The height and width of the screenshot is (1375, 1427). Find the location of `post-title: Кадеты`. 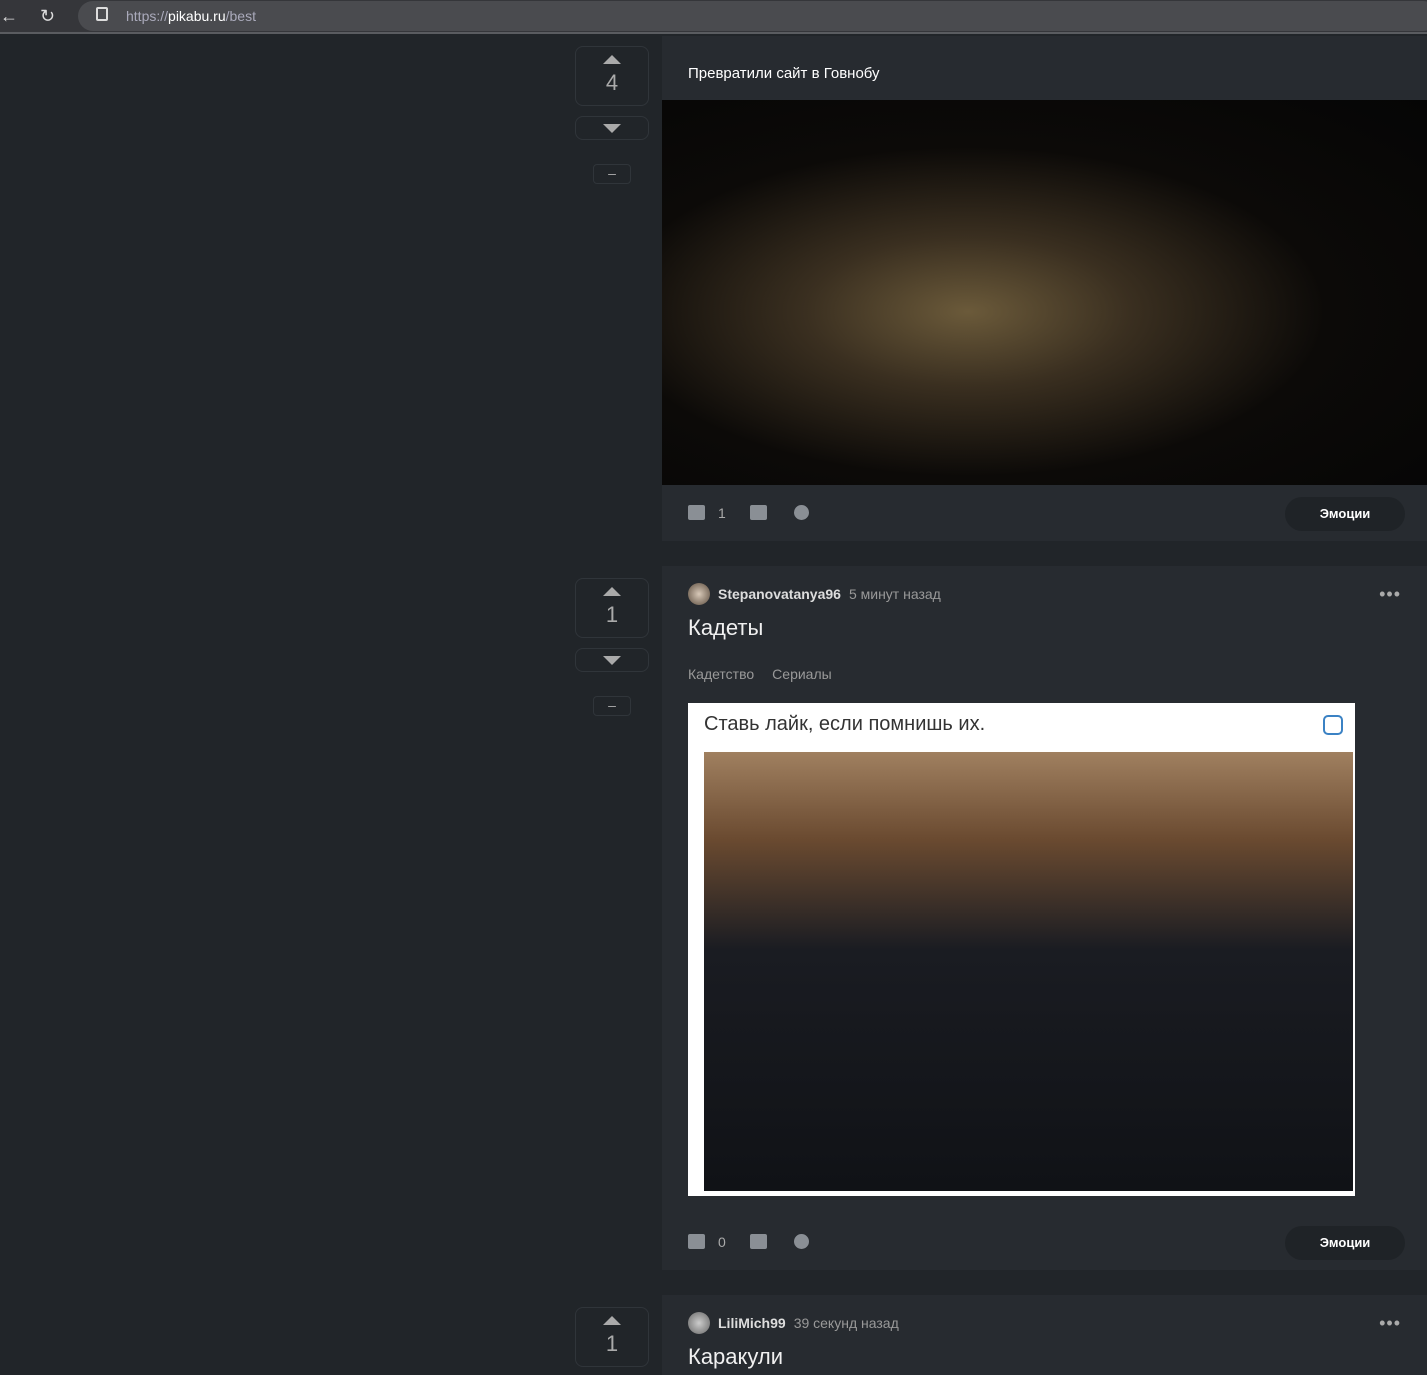

post-title: Кадеты is located at coordinates (725, 628).